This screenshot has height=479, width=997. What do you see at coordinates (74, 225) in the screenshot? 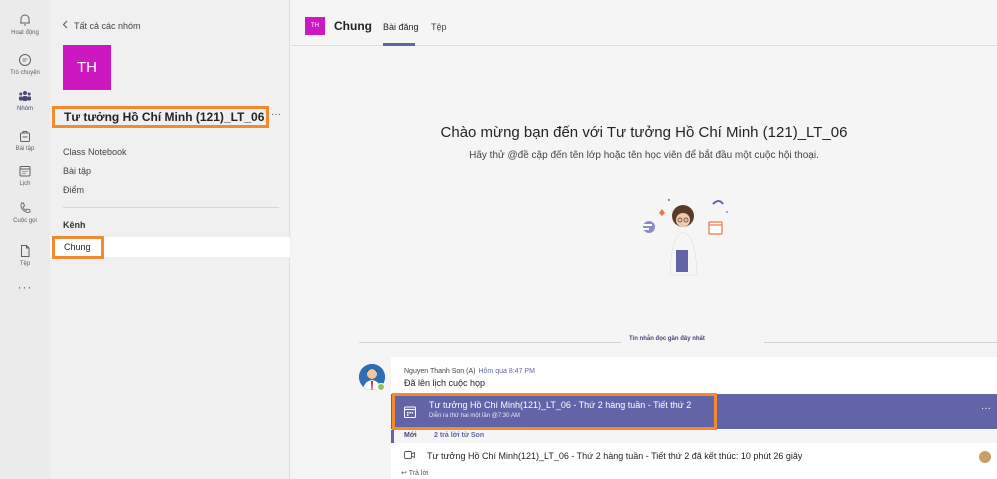
I see `channels-heading: Kênh` at bounding box center [74, 225].